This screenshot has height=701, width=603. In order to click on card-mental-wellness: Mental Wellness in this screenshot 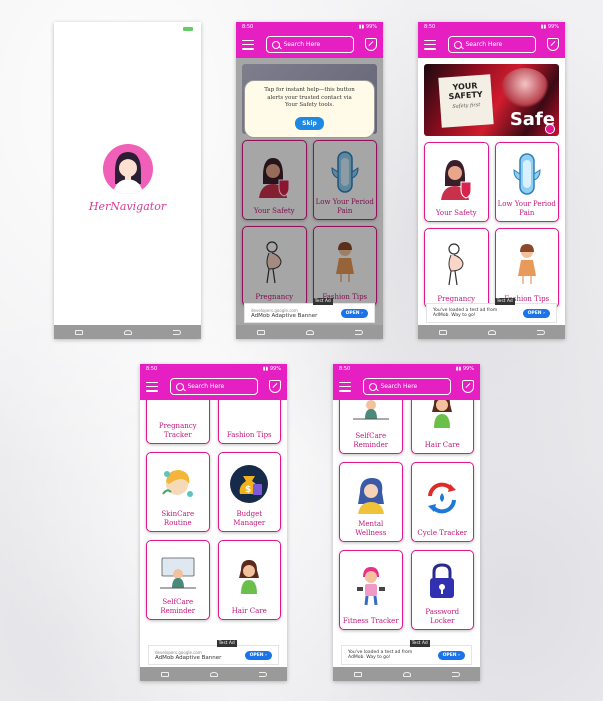, I will do `click(371, 502)`.